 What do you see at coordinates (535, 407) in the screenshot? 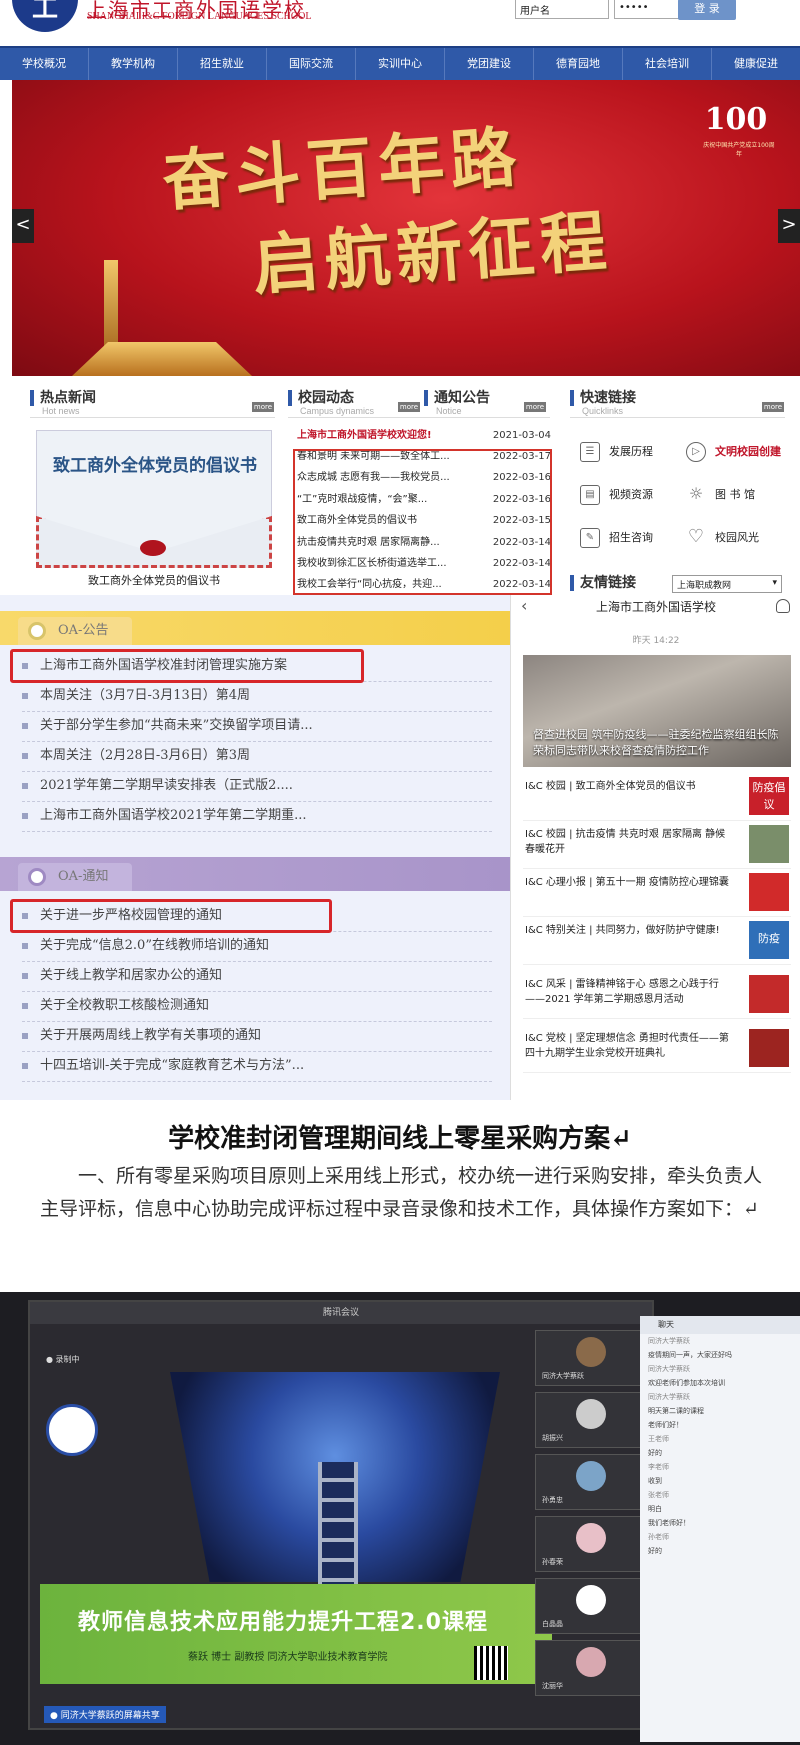
I see `notice-more-button: more` at bounding box center [535, 407].